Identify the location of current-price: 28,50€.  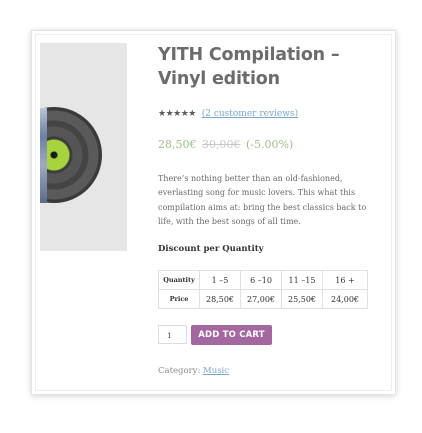
(177, 144).